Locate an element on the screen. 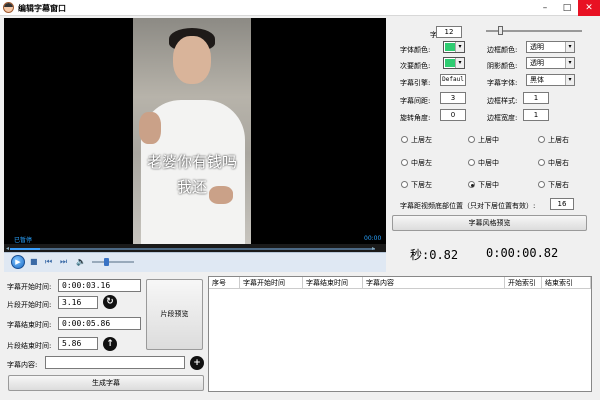  maximize-button: □ is located at coordinates (567, 8).